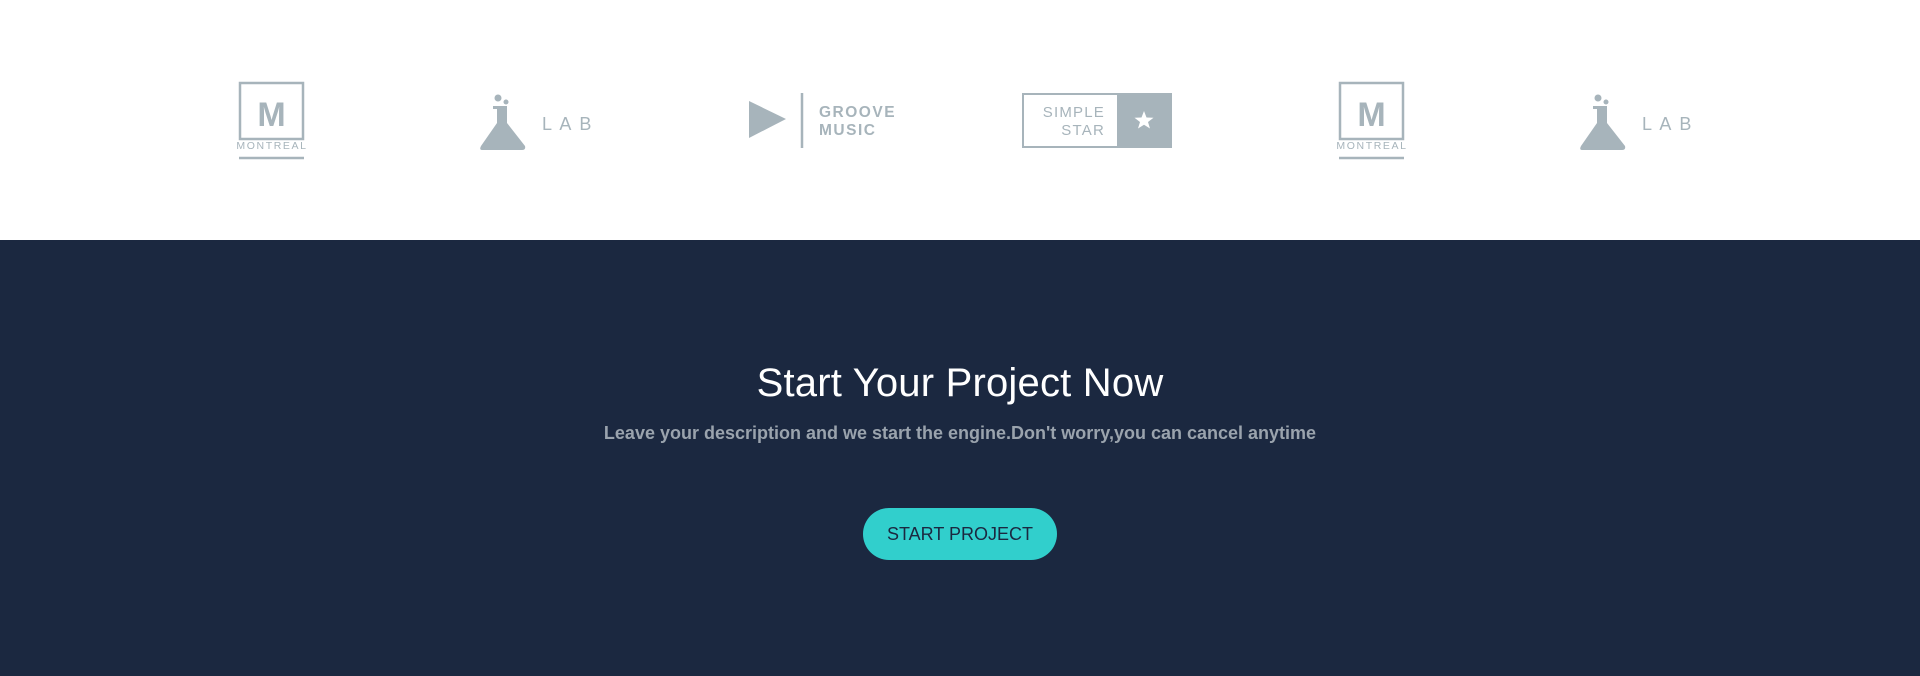  Describe the element at coordinates (960, 383) in the screenshot. I see `cta-title: Start Your Project Now` at that location.